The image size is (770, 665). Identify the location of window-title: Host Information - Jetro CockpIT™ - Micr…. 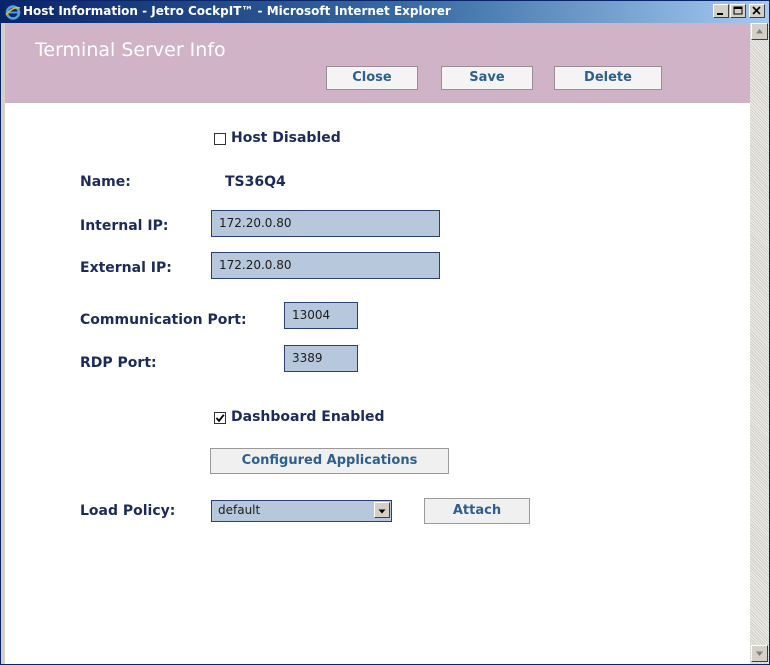
(237, 11).